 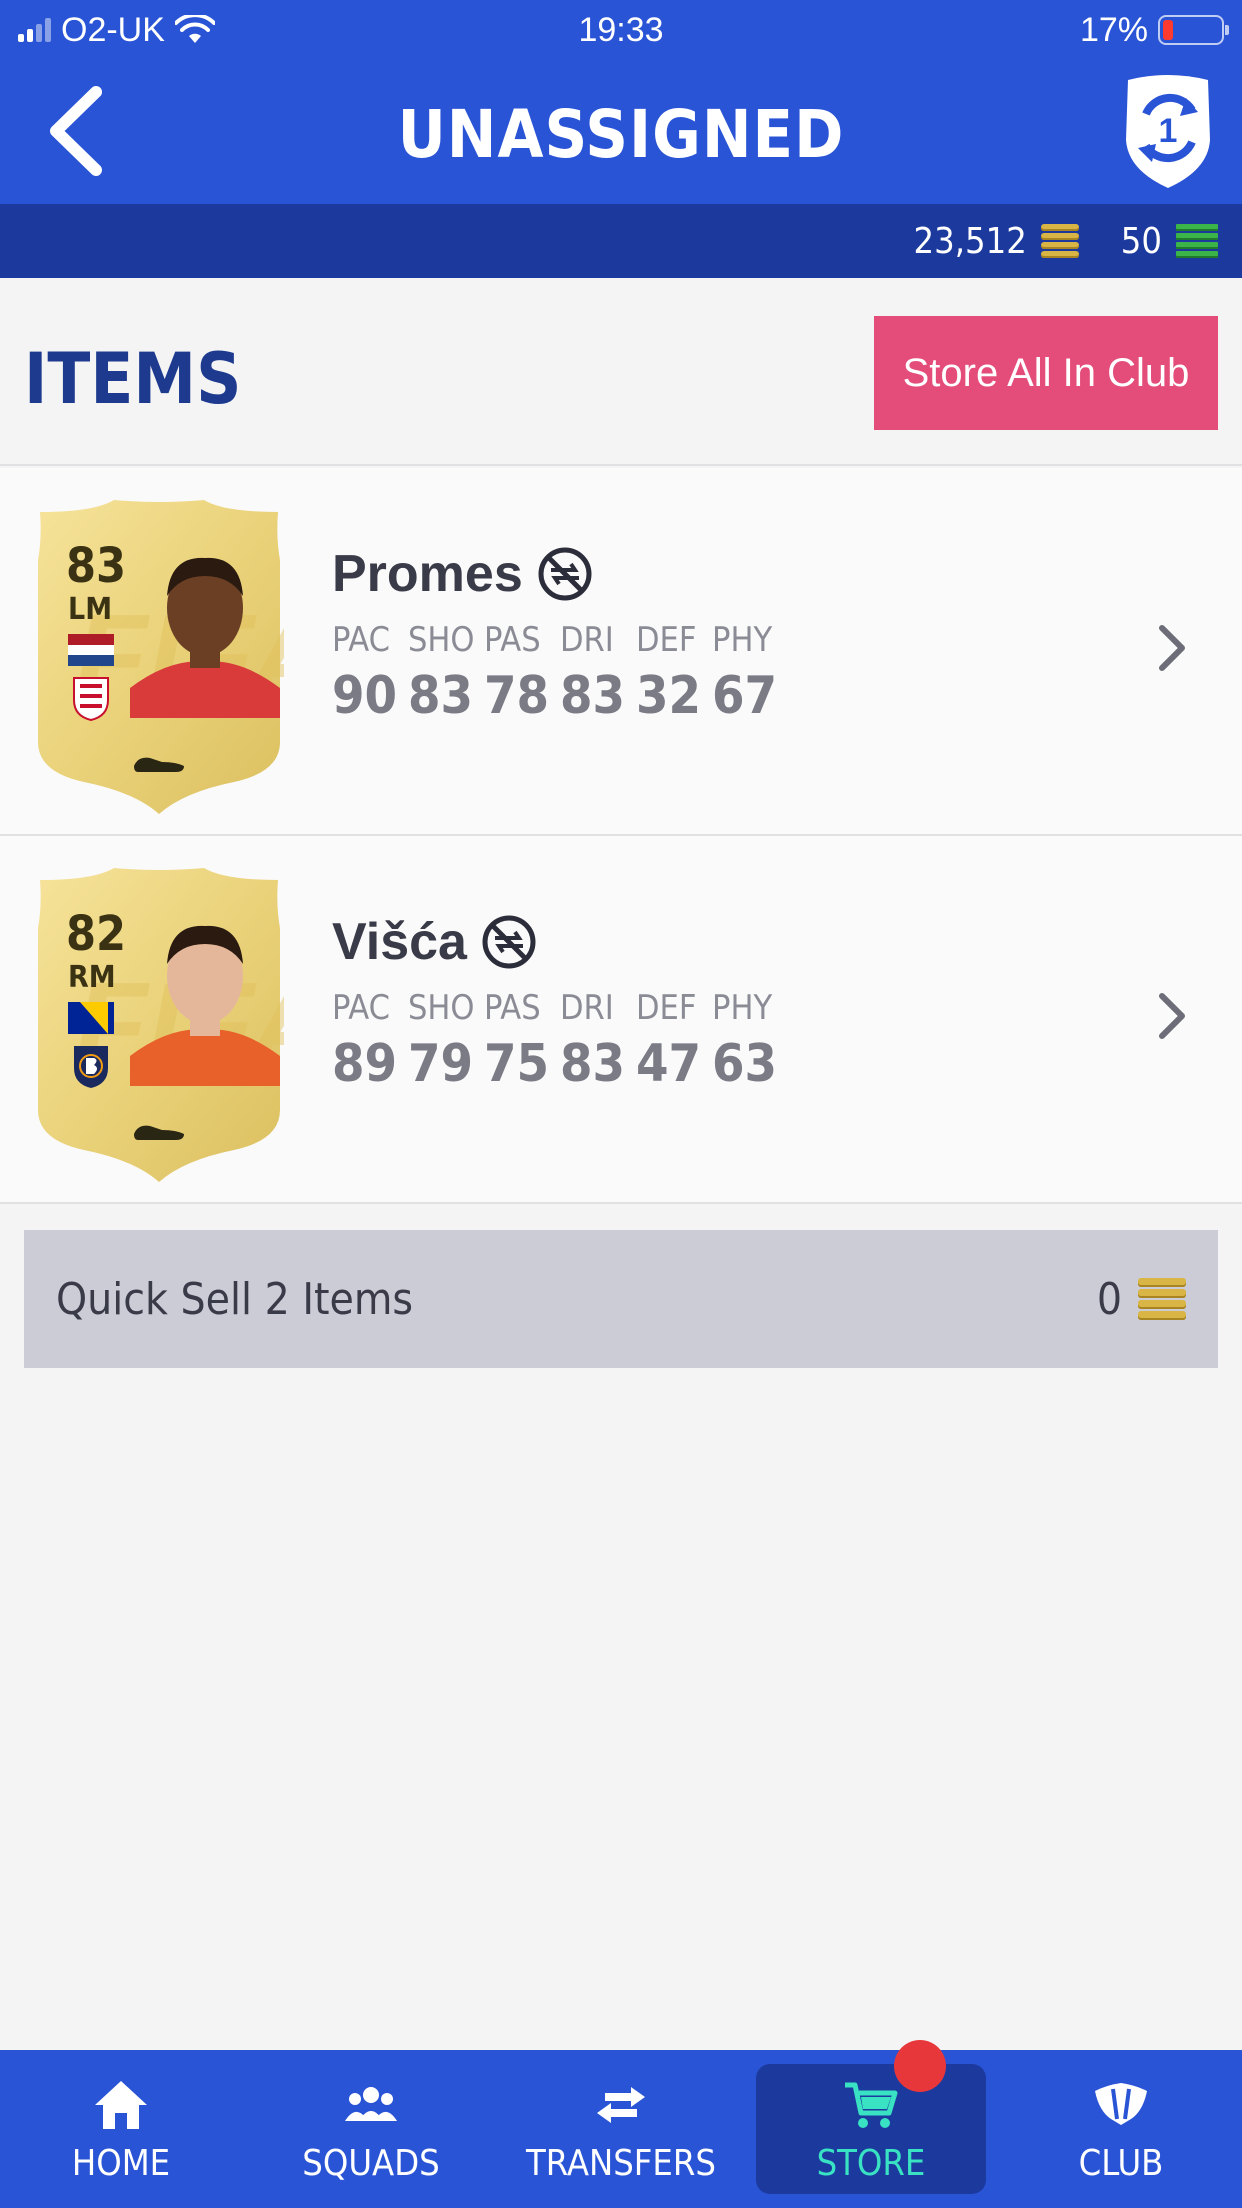 What do you see at coordinates (90, 609) in the screenshot?
I see `player-position: LM` at bounding box center [90, 609].